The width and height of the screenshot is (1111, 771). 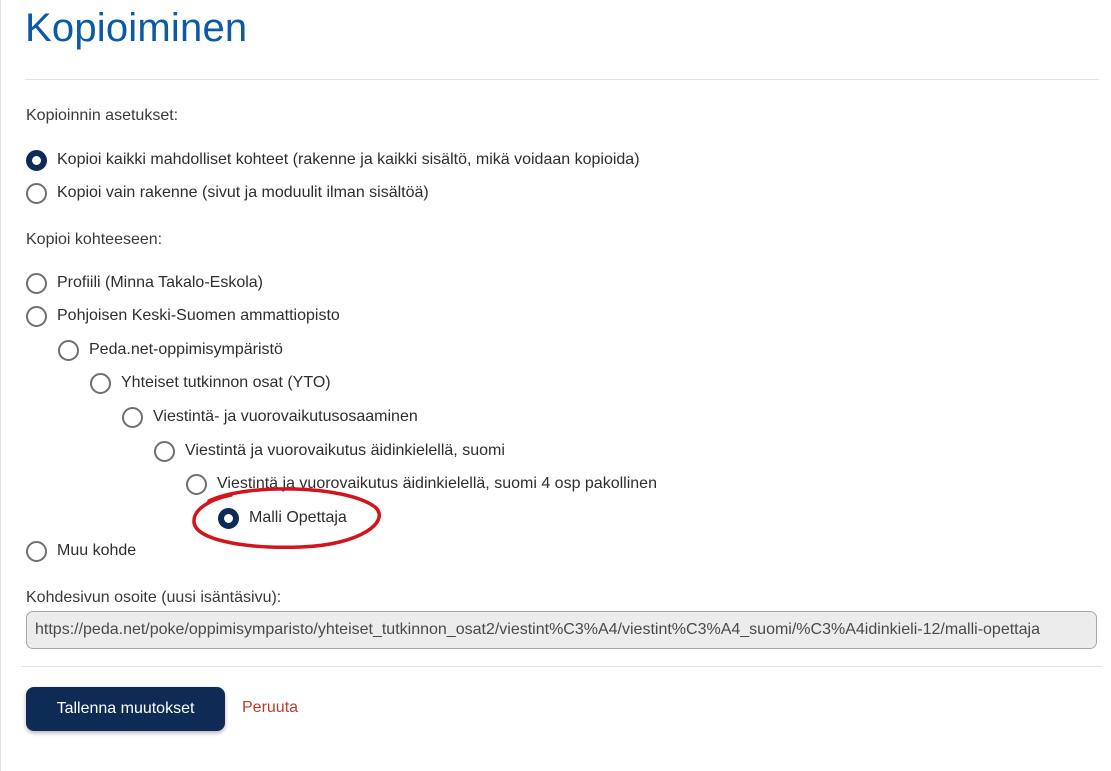 What do you see at coordinates (102, 115) in the screenshot?
I see `copy-settings-label: Kopioinnin asetukset:` at bounding box center [102, 115].